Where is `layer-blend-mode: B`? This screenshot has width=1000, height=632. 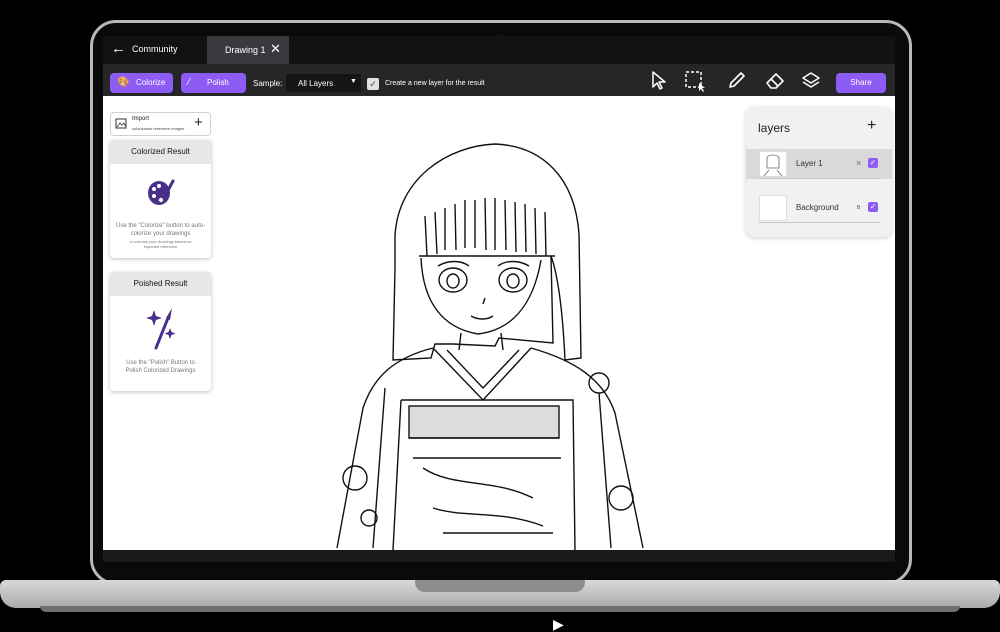 layer-blend-mode: B is located at coordinates (859, 208).